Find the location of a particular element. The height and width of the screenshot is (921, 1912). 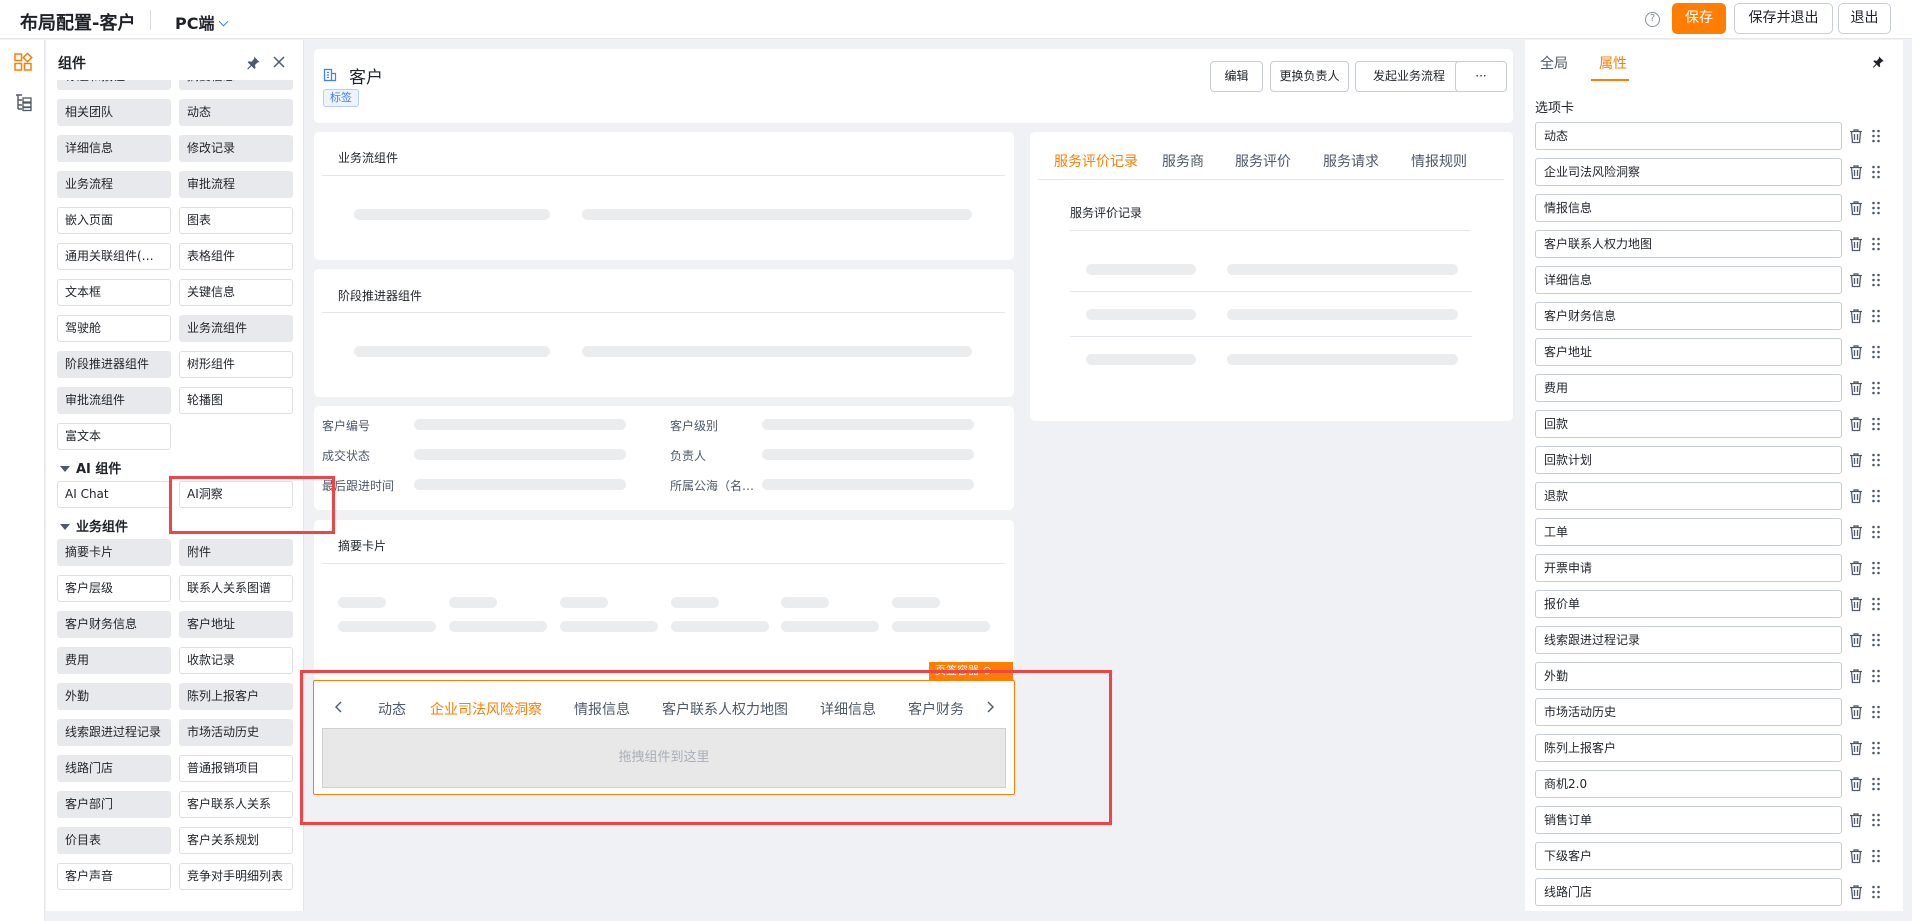

component-item: 市场活动历史 is located at coordinates (236, 732).